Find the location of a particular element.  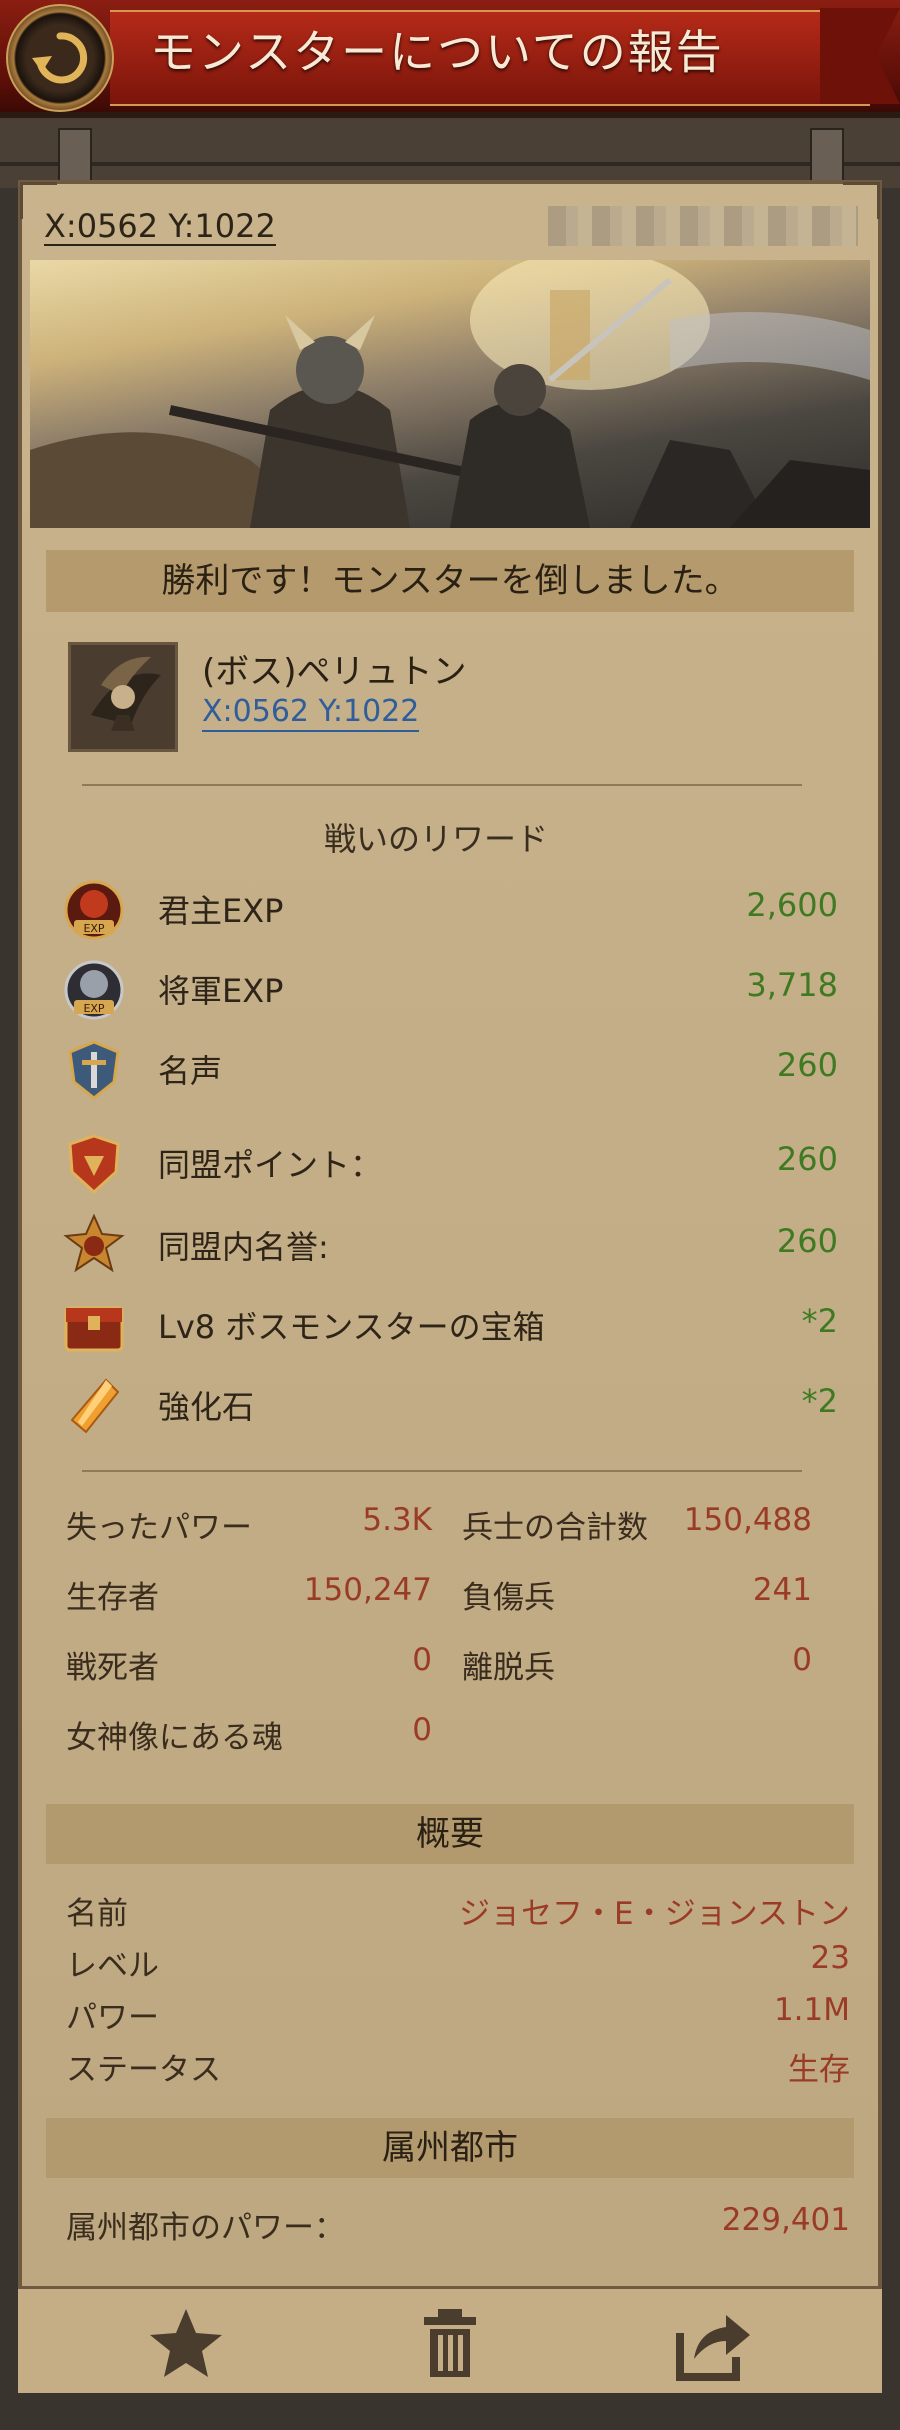

reward-row-alliance-points: 同盟ポイント： 260 is located at coordinates (450, 1163).